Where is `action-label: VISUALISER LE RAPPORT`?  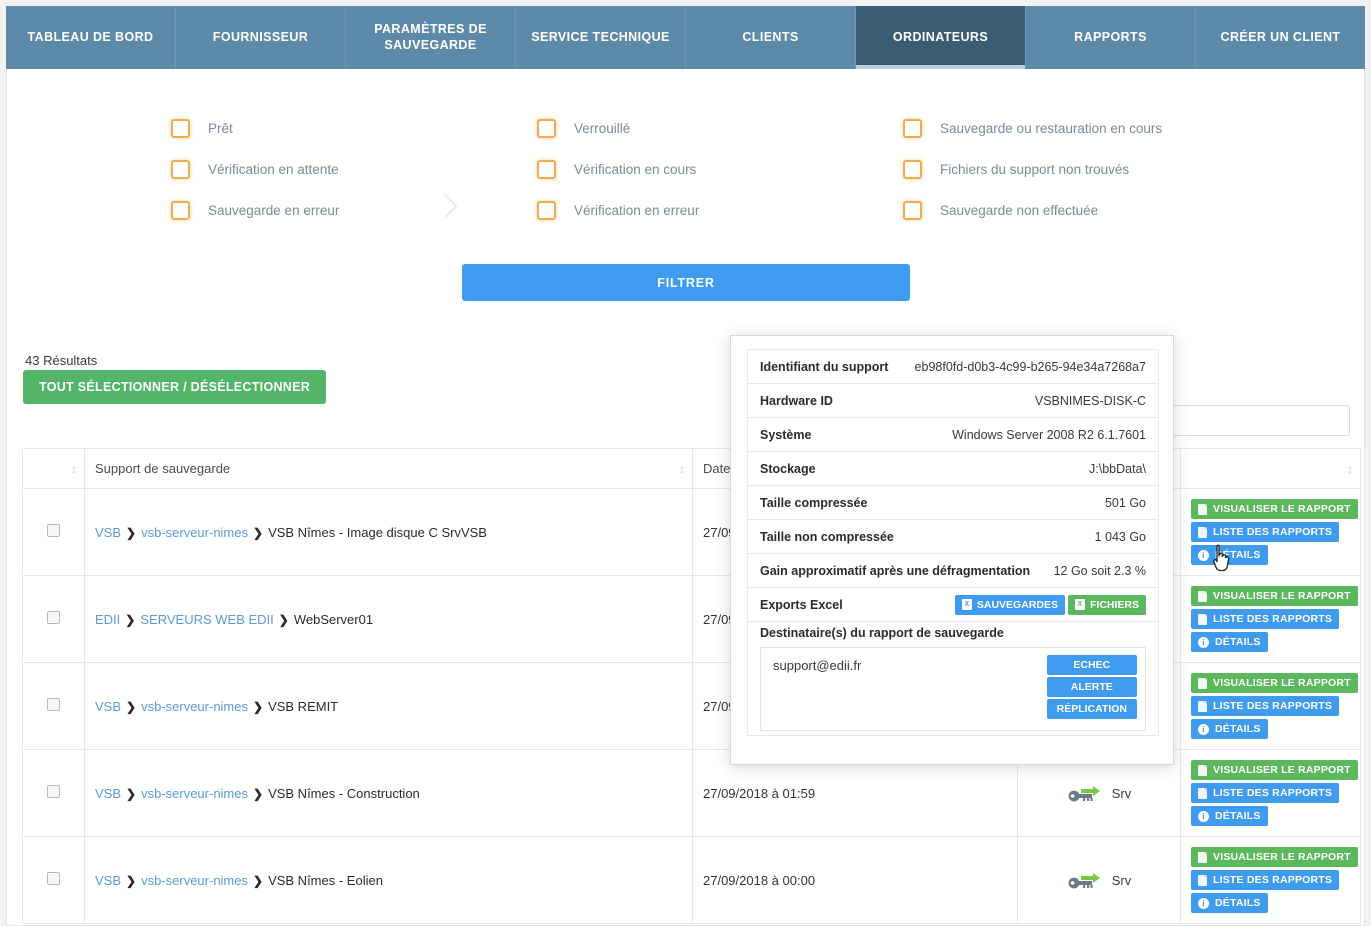 action-label: VISUALISER LE RAPPORT is located at coordinates (1282, 683).